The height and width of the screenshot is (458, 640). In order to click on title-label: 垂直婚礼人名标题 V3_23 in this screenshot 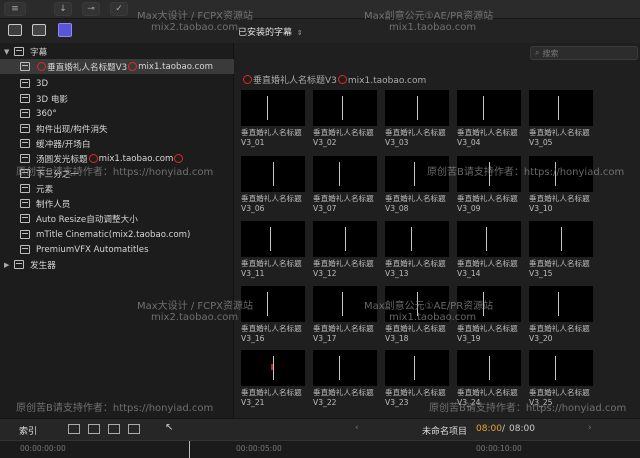, I will do `click(420, 397)`.